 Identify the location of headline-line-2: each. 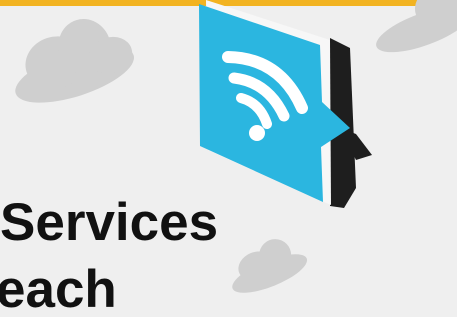
(58, 288).